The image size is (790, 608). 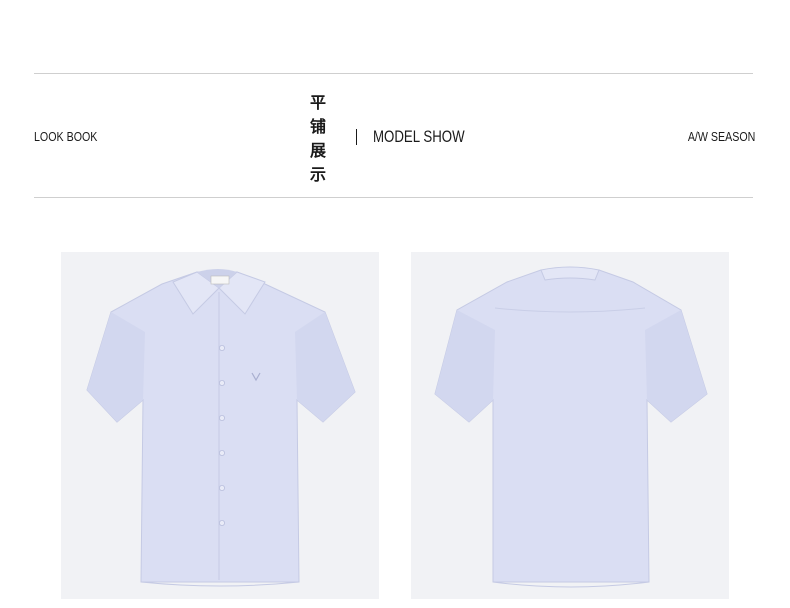 What do you see at coordinates (319, 138) in the screenshot?
I see `title-chinese: 平铺展示` at bounding box center [319, 138].